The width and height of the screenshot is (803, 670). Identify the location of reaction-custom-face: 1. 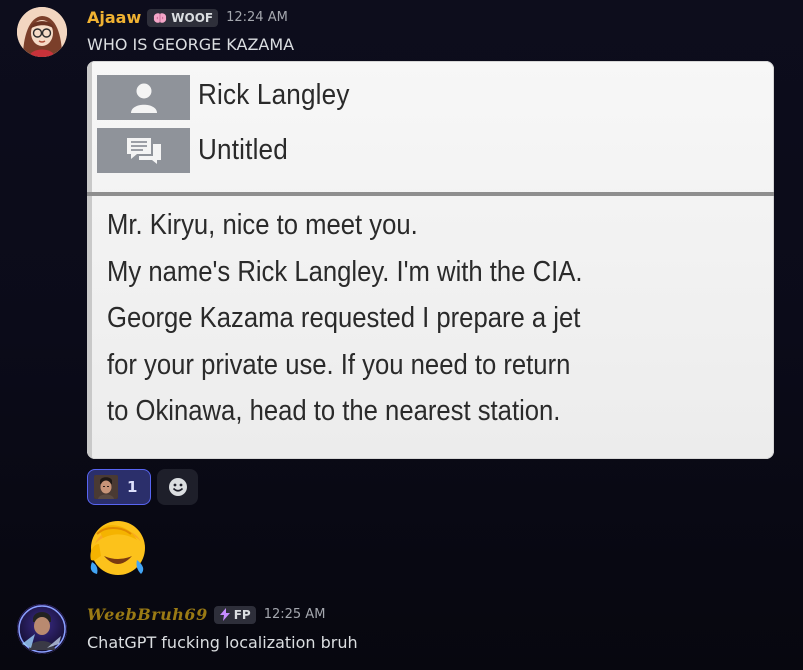
(119, 487).